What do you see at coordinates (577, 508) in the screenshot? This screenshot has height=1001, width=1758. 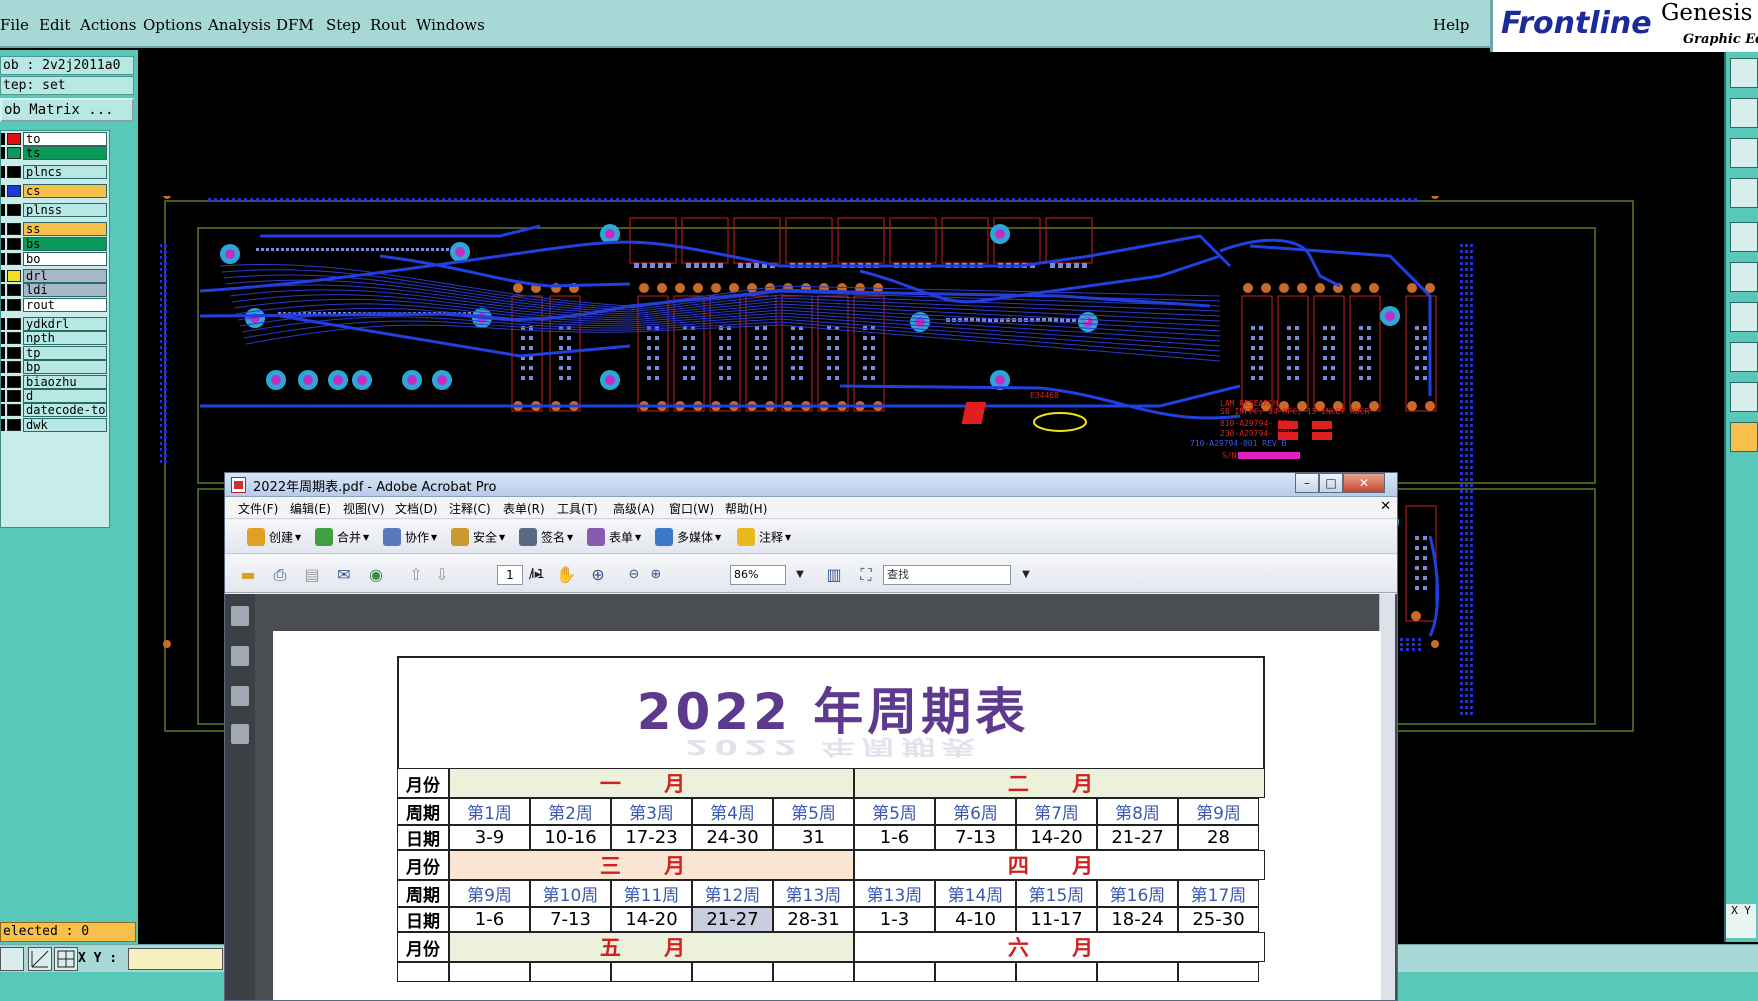 I see `menu-tools: 工具(T)` at bounding box center [577, 508].